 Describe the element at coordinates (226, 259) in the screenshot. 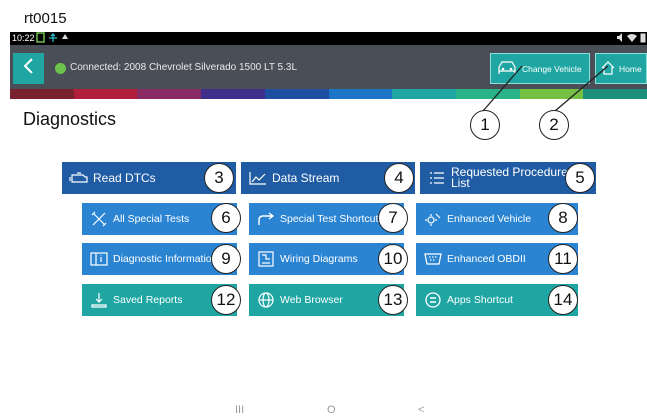

I see `callout-9: 9` at that location.